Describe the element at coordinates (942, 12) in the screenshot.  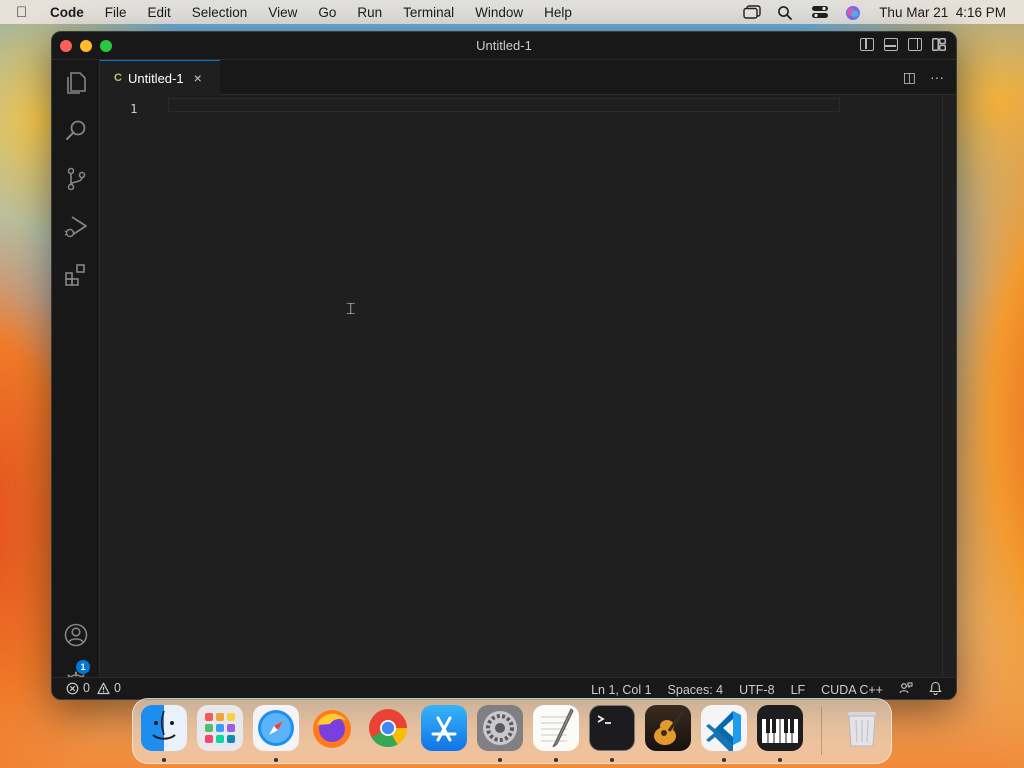
I see `menu-clock: Thu Mar 21 4:16 PM` at that location.